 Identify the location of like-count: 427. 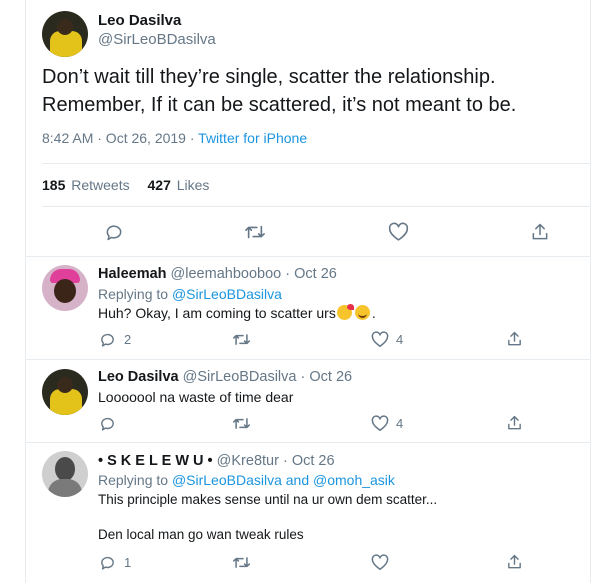
(159, 185).